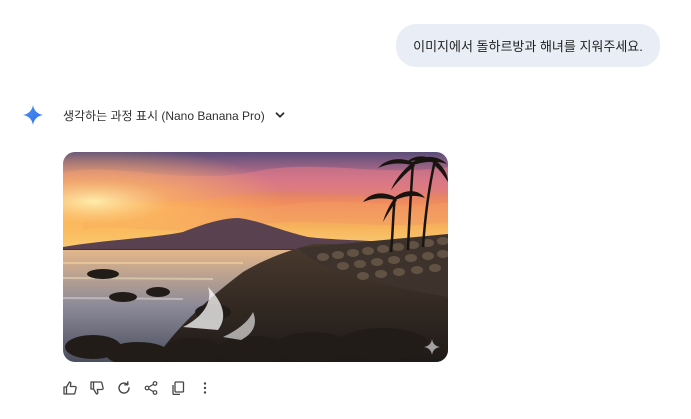 This screenshot has width=691, height=419. Describe the element at coordinates (151, 388) in the screenshot. I see `share-icon` at that location.